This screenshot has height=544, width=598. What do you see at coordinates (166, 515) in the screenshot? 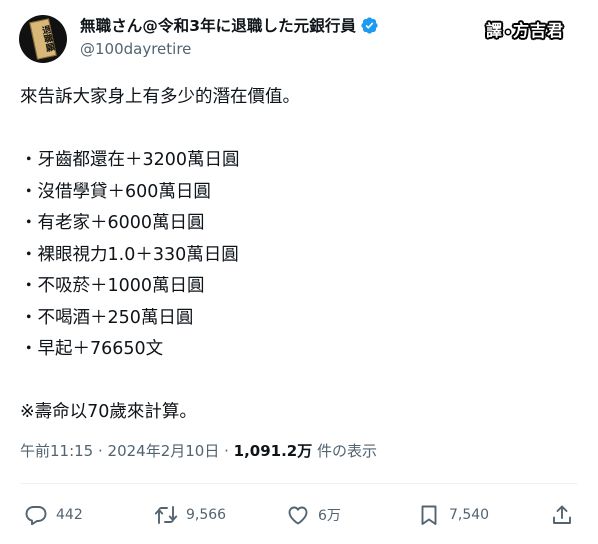
I see `retweet-icon` at bounding box center [166, 515].